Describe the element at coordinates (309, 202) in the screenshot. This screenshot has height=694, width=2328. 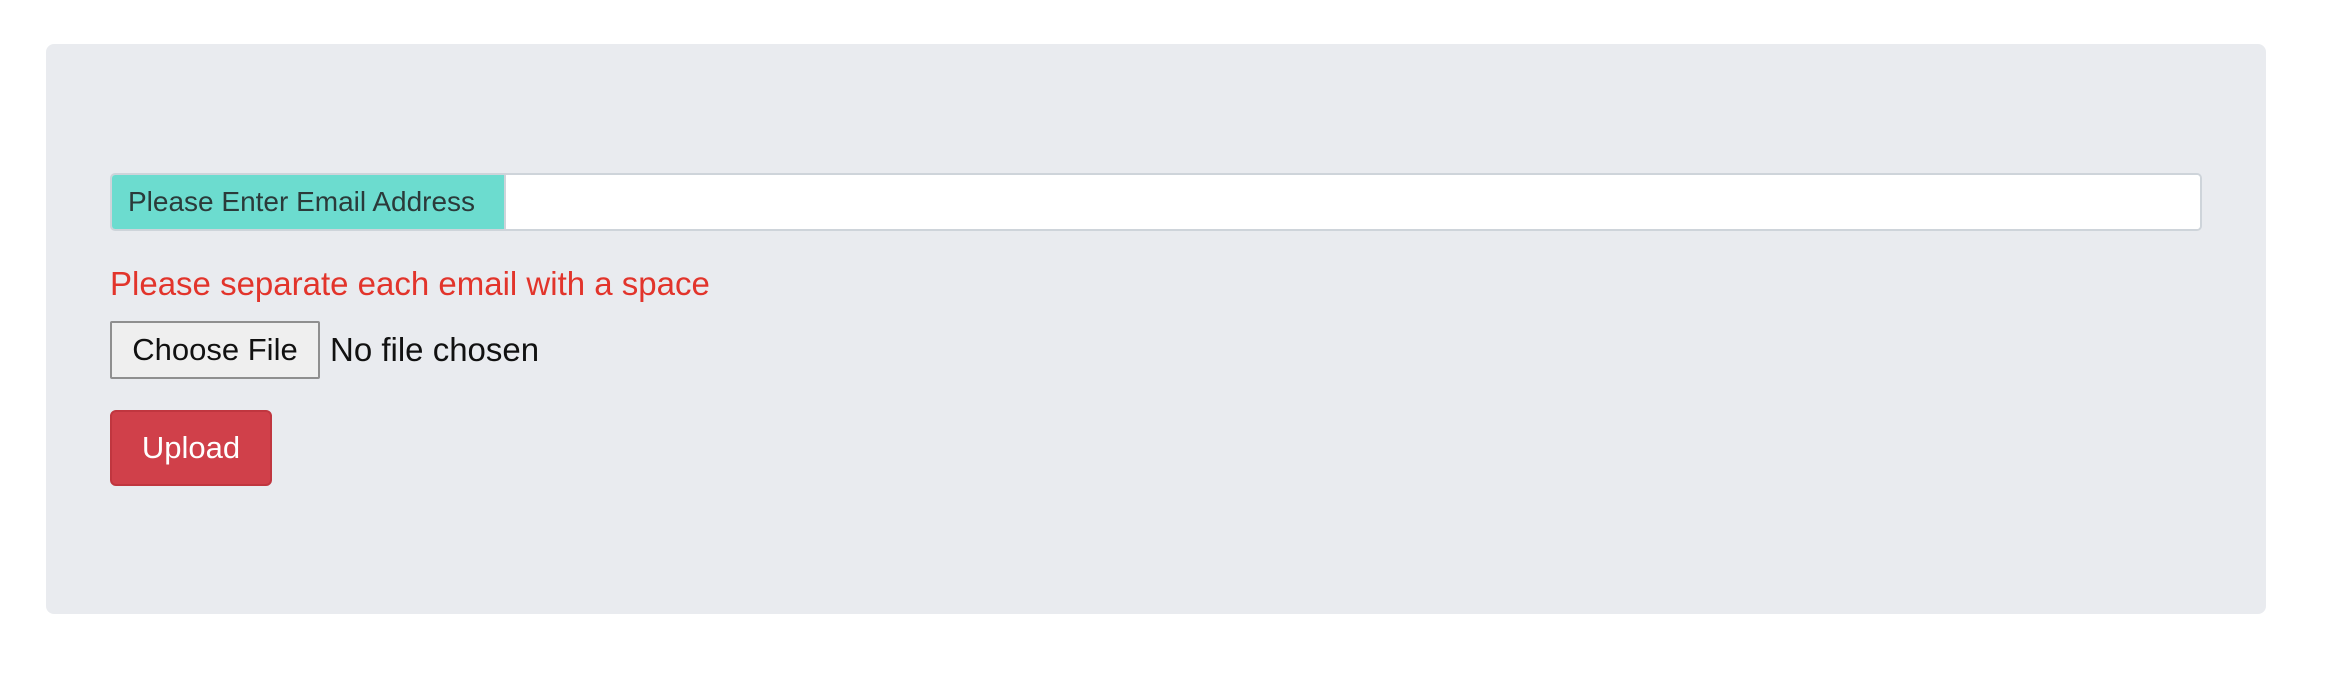
I see `email-field-label: Please Enter Email Address` at that location.